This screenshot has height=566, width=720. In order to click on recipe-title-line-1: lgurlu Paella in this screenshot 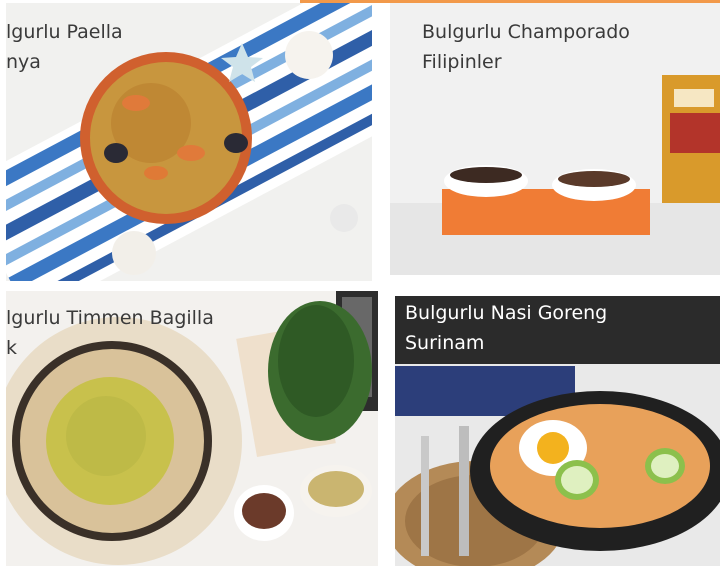, I will do `click(64, 32)`.